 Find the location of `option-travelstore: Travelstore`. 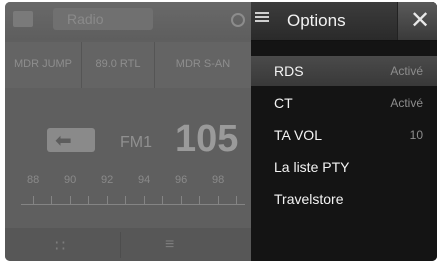

option-travelstore: Travelstore is located at coordinates (344, 199).